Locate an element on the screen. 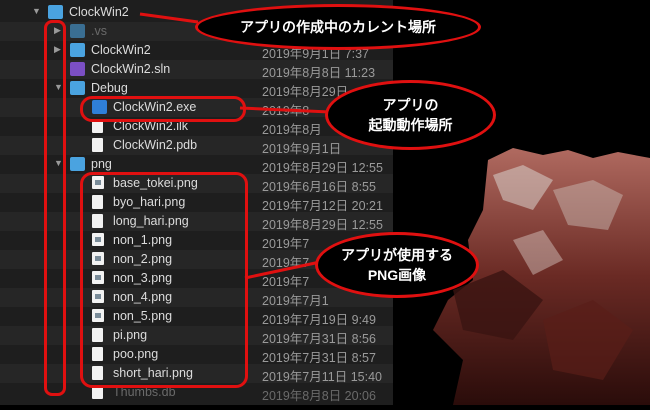  callout-png-line2: PNG画像 is located at coordinates (397, 275).